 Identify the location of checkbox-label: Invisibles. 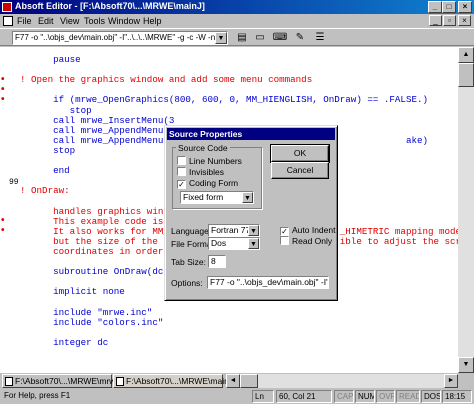
(206, 172).